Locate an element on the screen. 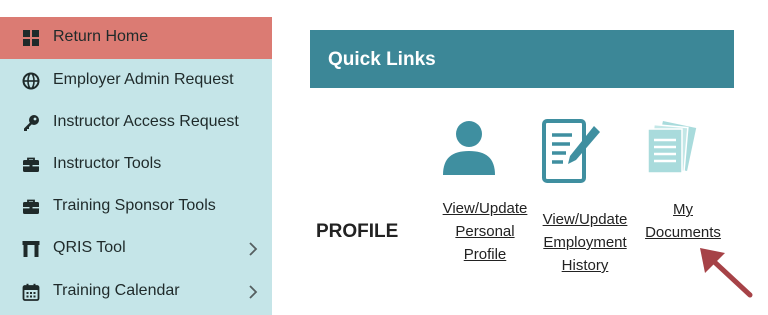  sidebar-item-label: Return Home is located at coordinates (101, 36).